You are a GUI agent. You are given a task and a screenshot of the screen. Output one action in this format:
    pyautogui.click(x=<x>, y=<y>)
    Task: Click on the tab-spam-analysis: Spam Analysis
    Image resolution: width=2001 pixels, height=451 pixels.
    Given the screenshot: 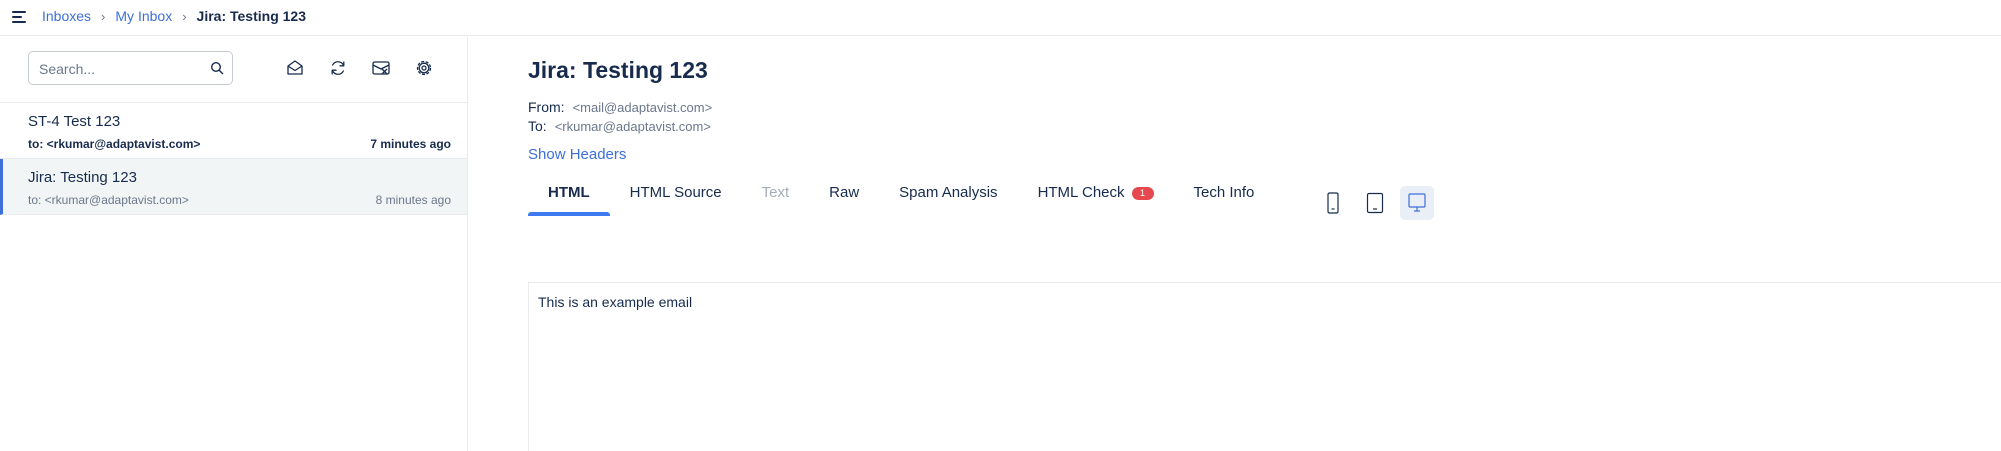 What is the action you would take?
    pyautogui.click(x=948, y=198)
    